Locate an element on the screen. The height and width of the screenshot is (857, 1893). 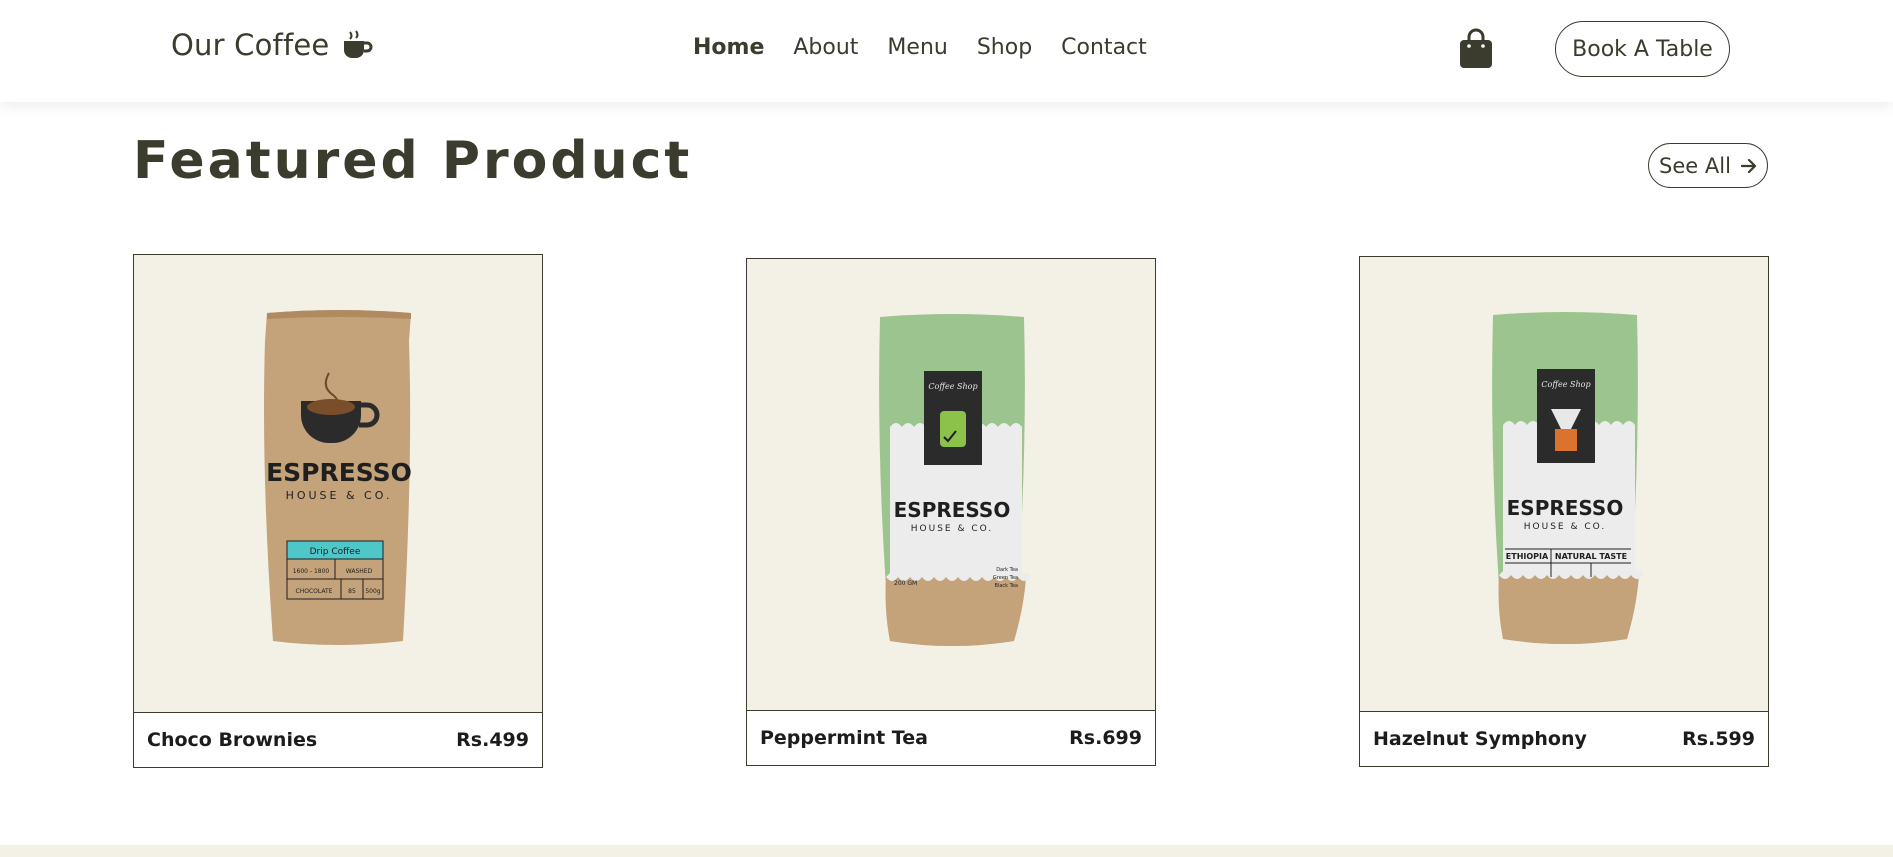
bag-cell: WASHED is located at coordinates (359, 571).